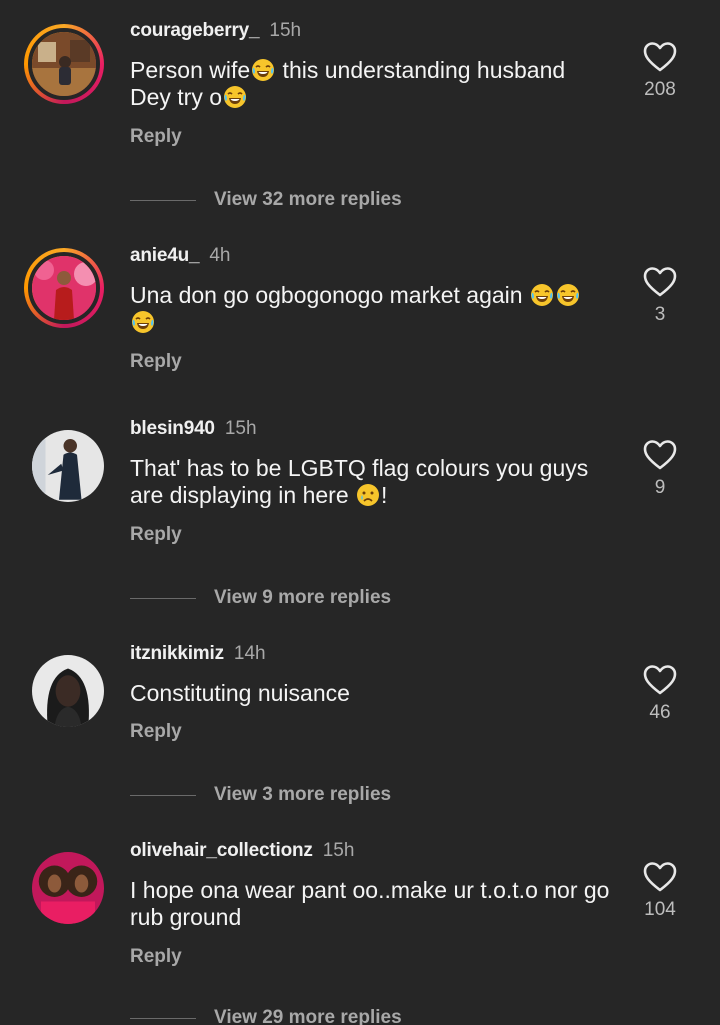 Image resolution: width=720 pixels, height=1025 pixels. I want to click on like-button: 9, so click(660, 469).